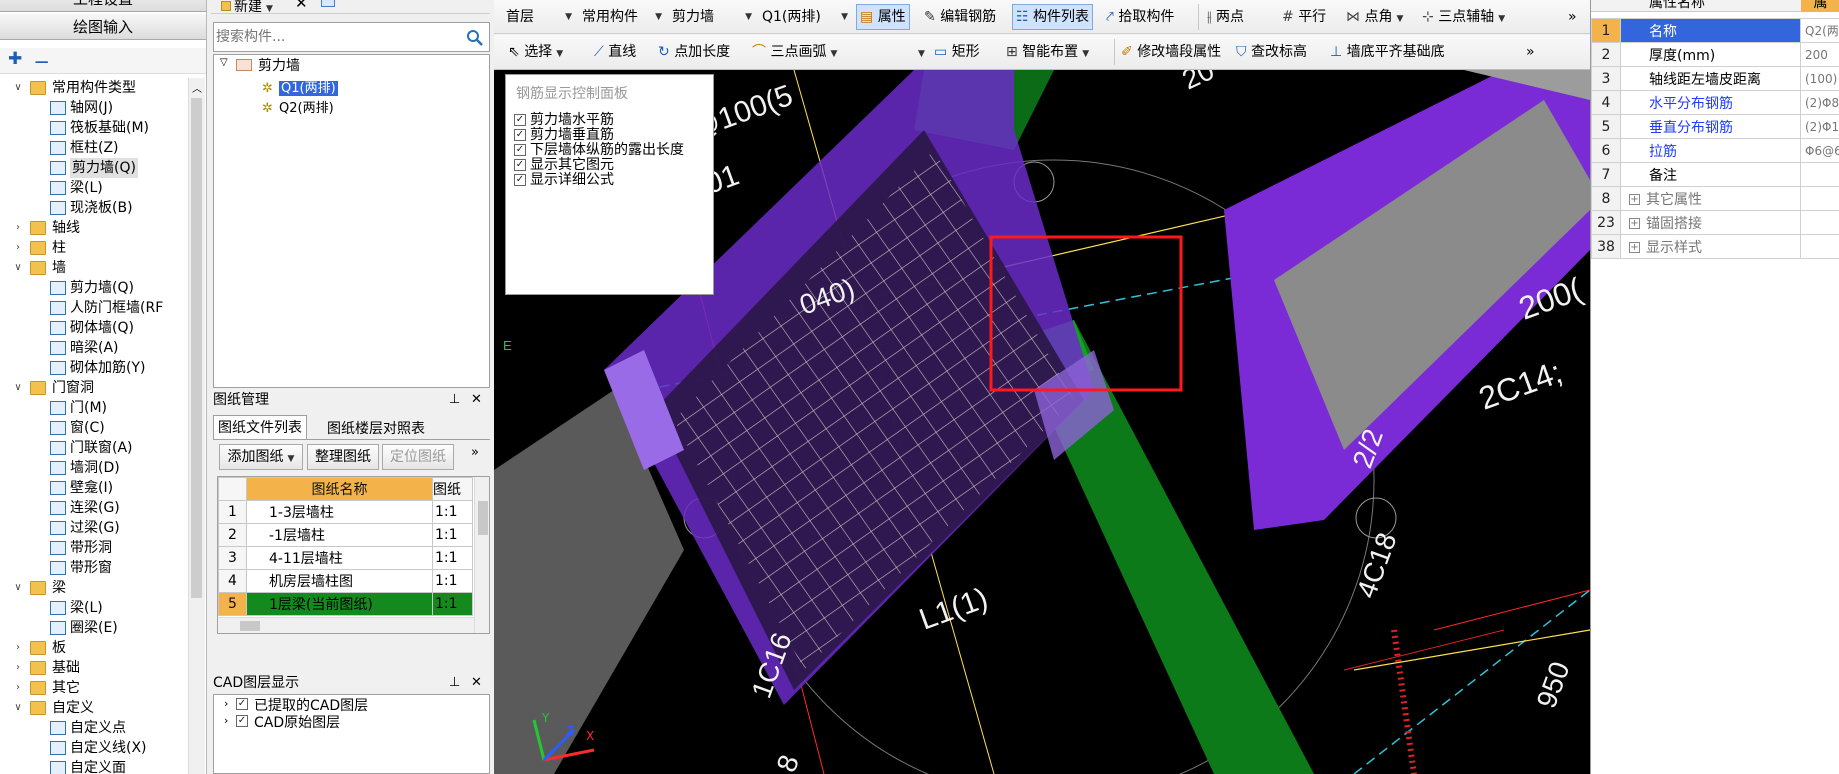 The height and width of the screenshot is (774, 1839). What do you see at coordinates (712, 17) in the screenshot?
I see `component-select: 剪力墙 ▼` at bounding box center [712, 17].